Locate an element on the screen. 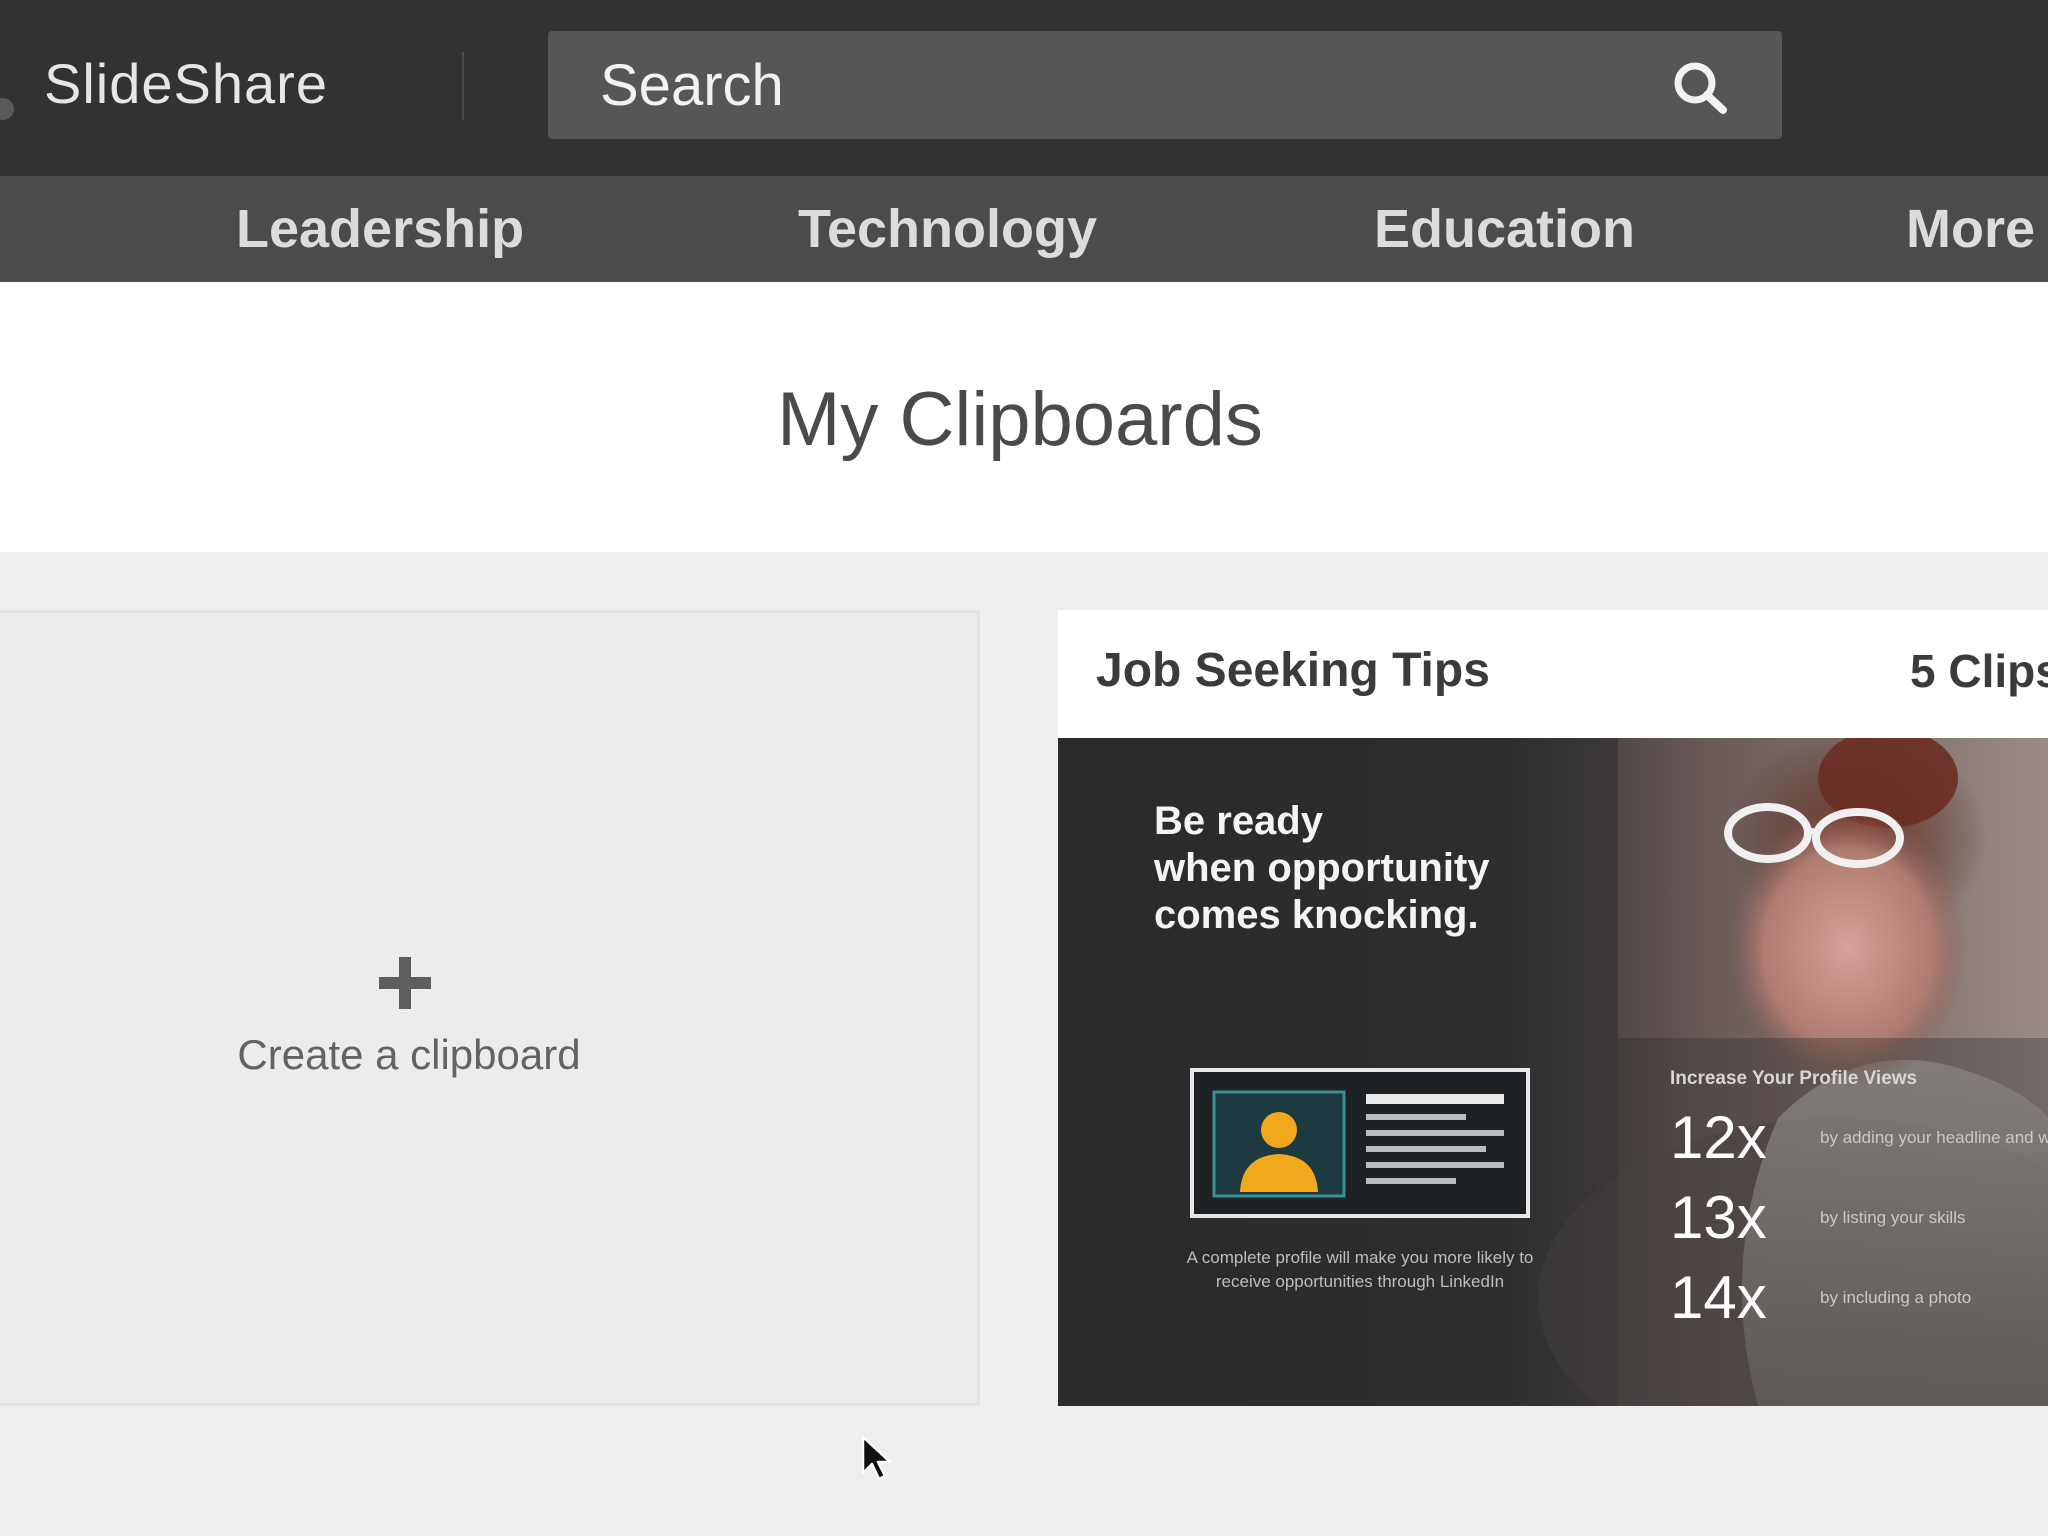 This screenshot has height=1536, width=2048. page-title: My Clipboards is located at coordinates (1020, 419).